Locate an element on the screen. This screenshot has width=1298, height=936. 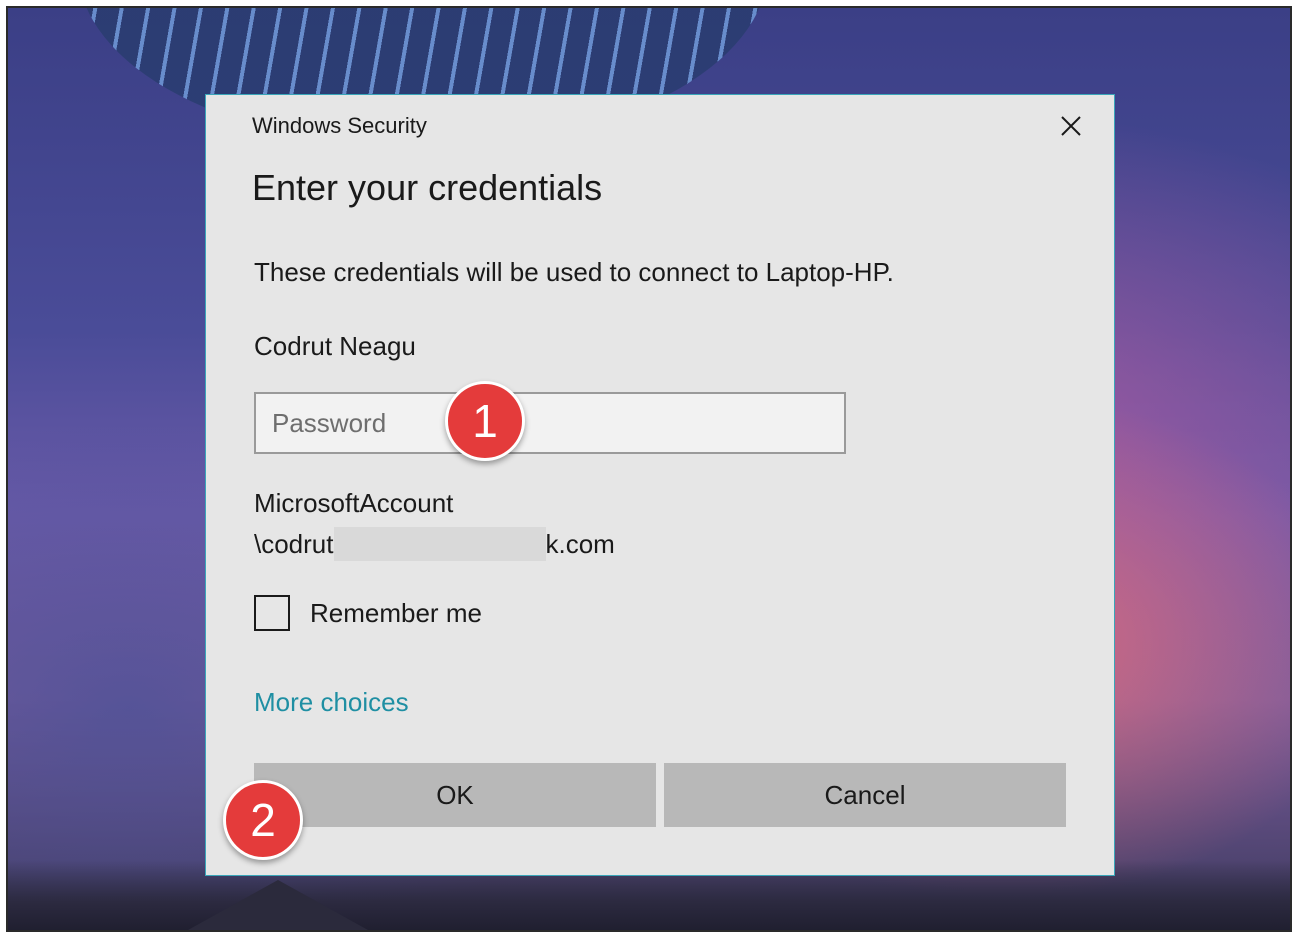
step-1-badge: 1 is located at coordinates (485, 421).